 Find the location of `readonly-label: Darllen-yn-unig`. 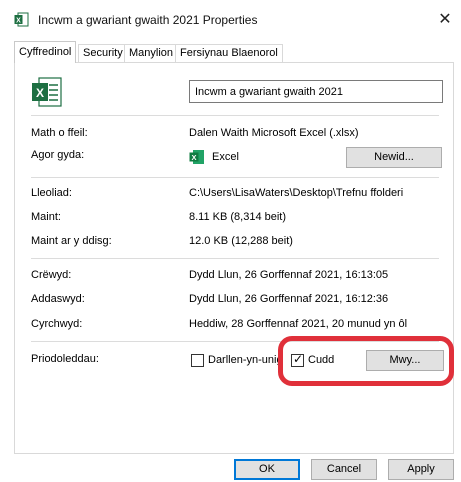

readonly-label: Darllen-yn-unig is located at coordinates (245, 360).